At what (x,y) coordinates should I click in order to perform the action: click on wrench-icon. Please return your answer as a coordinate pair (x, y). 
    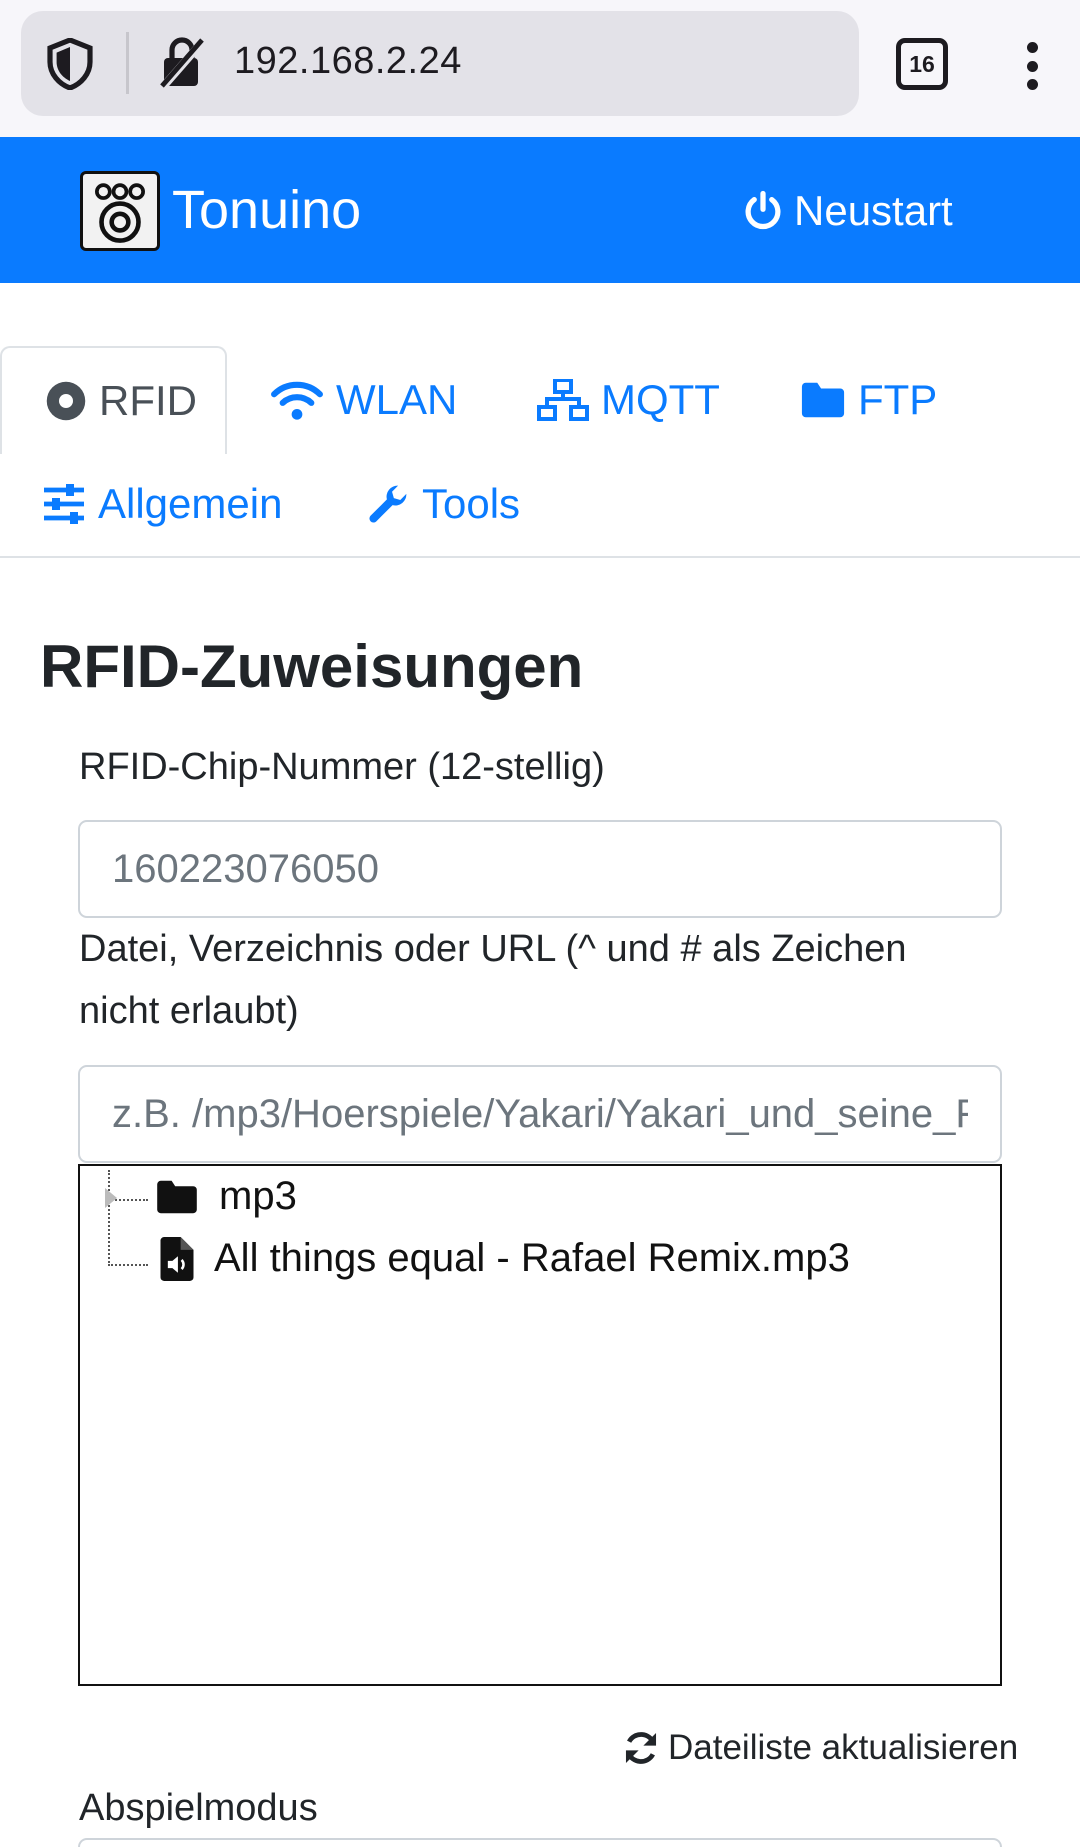
    Looking at the image, I should click on (388, 504).